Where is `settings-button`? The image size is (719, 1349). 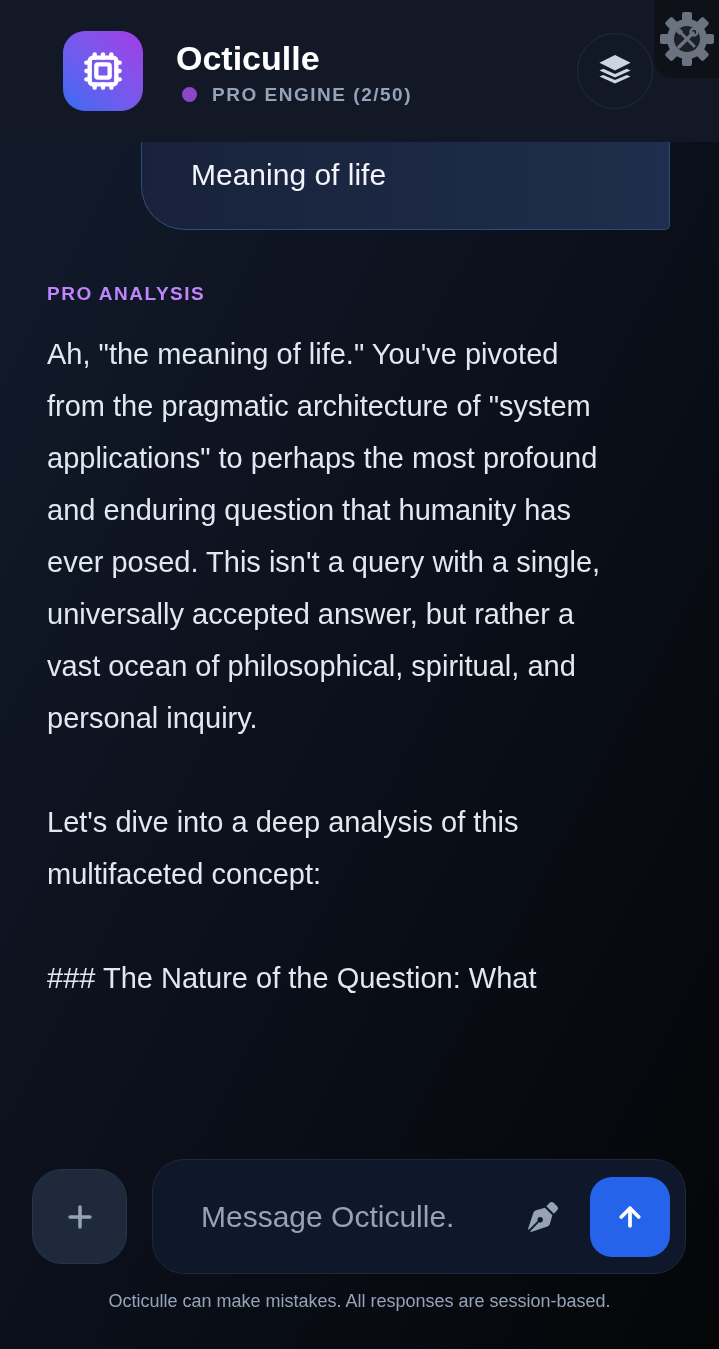 settings-button is located at coordinates (686, 39).